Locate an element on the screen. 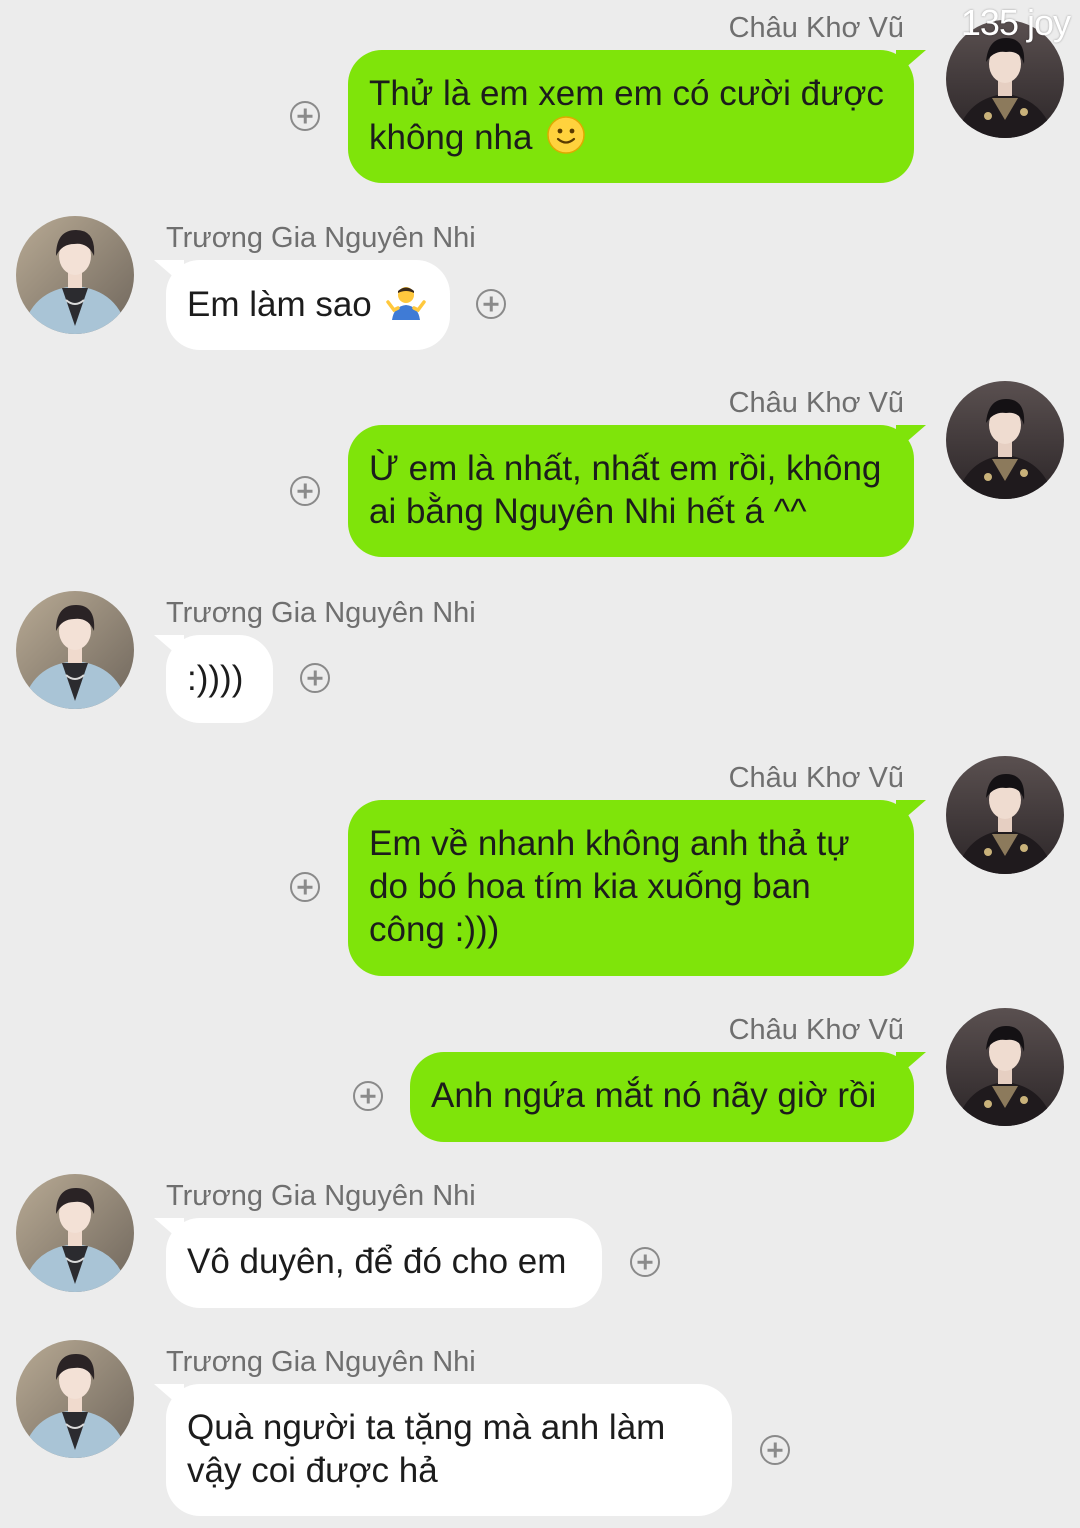 Image resolution: width=1080 pixels, height=1528 pixels. message-bubble: Vô duyên, để đó cho em is located at coordinates (384, 1263).